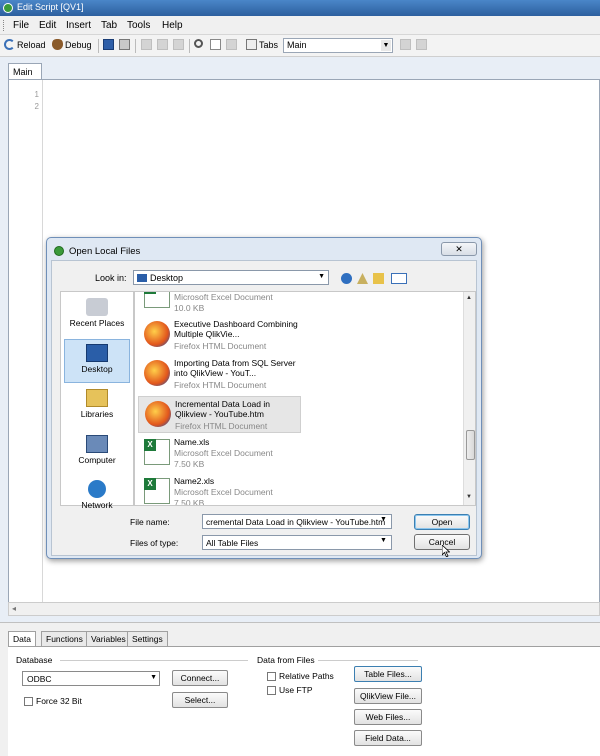 The width and height of the screenshot is (600, 756). What do you see at coordinates (97, 453) in the screenshot?
I see `place-computer: Computer` at bounding box center [97, 453].